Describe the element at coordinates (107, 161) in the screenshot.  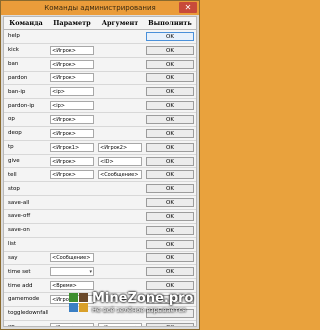
I see `argument-value: <ID>` at that location.